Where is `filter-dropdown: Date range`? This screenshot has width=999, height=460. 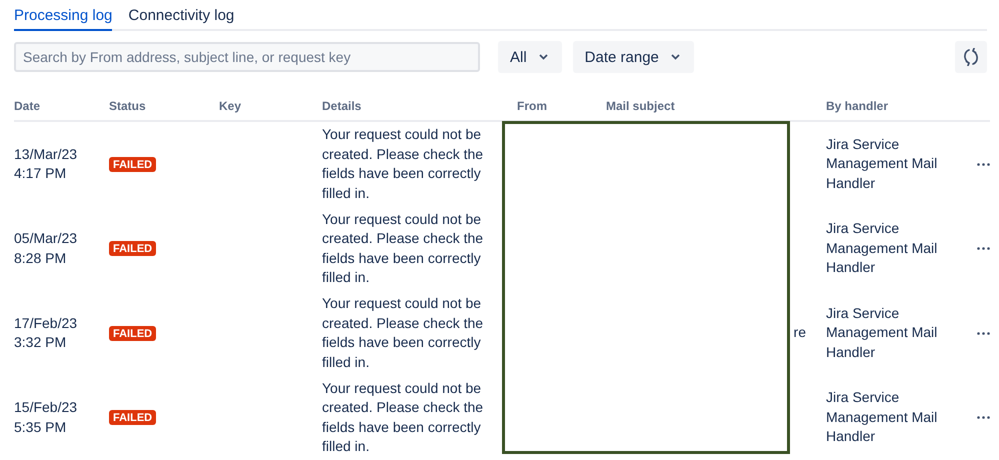 filter-dropdown: Date range is located at coordinates (633, 57).